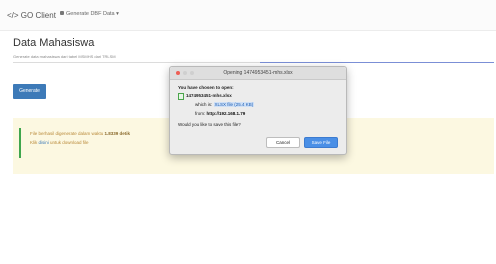 The image size is (496, 264). Describe the element at coordinates (209, 124) in the screenshot. I see `save-question: Would you like to save this file?` at that location.